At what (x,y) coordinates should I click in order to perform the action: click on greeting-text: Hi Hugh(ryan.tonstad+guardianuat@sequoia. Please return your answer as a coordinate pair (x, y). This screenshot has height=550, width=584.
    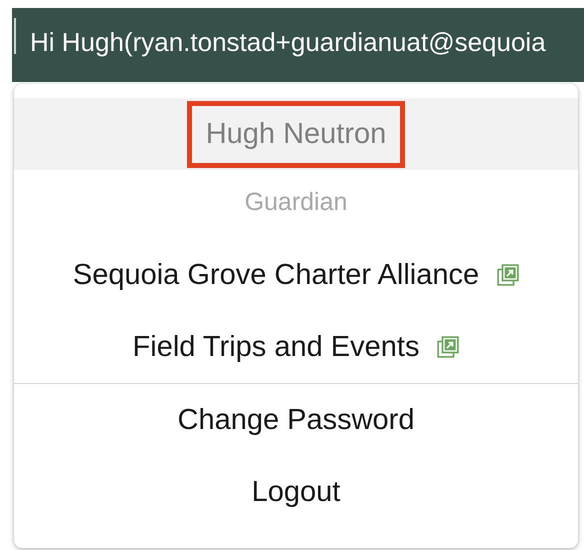
    Looking at the image, I should click on (288, 42).